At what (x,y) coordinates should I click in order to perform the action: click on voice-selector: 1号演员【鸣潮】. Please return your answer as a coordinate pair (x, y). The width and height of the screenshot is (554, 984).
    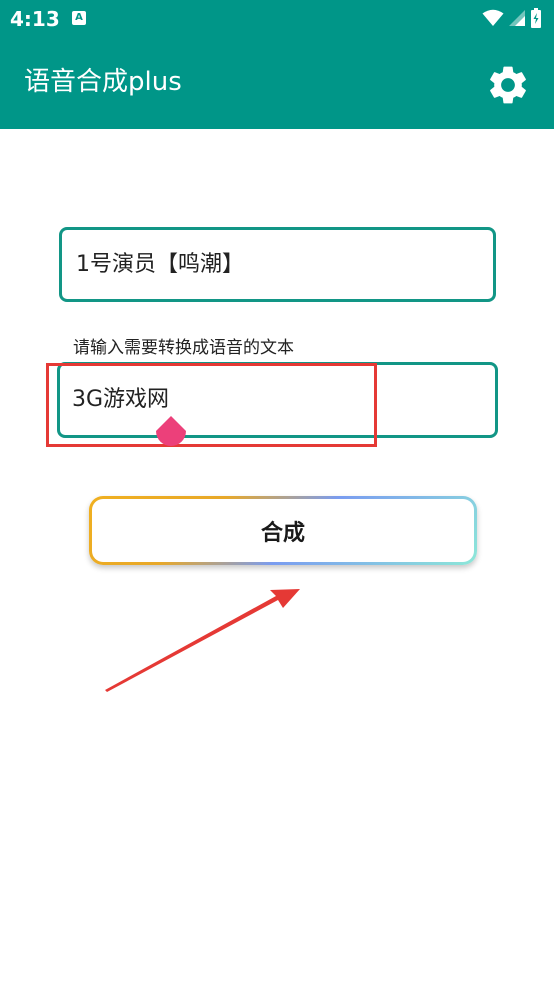
    Looking at the image, I should click on (277, 264).